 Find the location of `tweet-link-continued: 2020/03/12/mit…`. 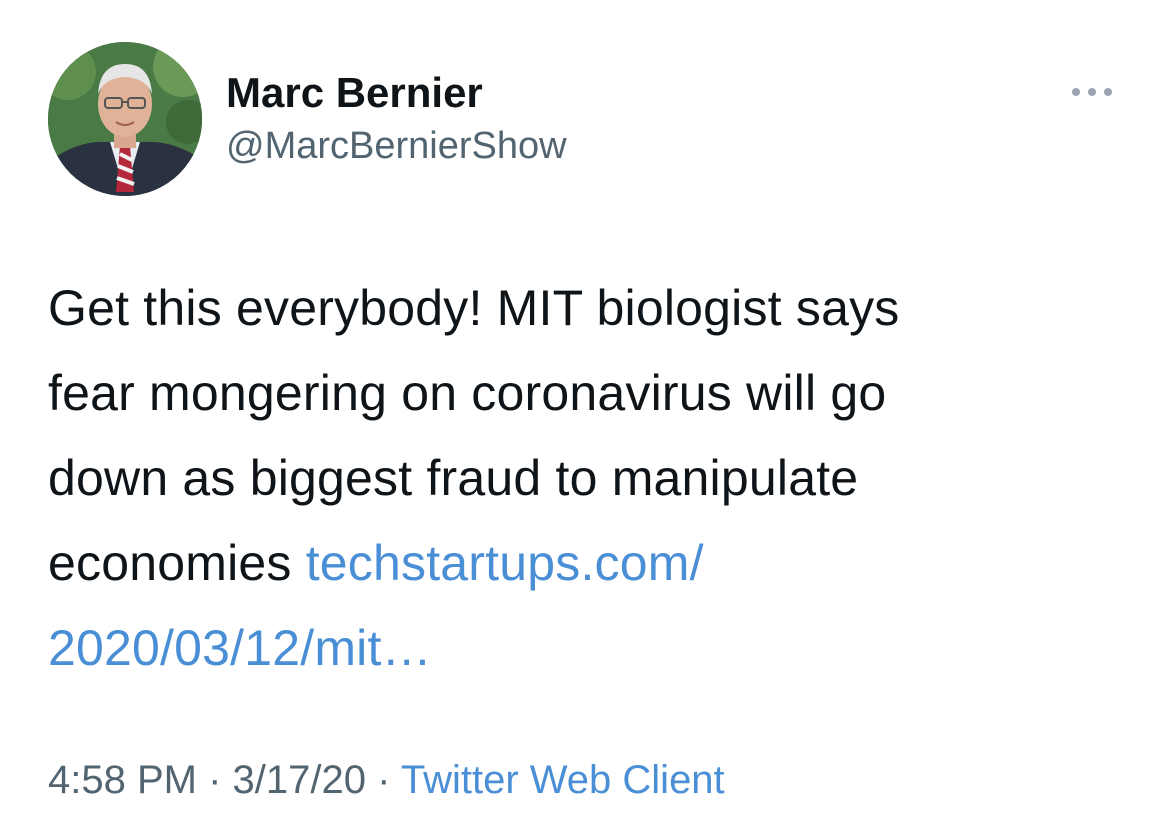

tweet-link-continued: 2020/03/12/mit… is located at coordinates (240, 648).